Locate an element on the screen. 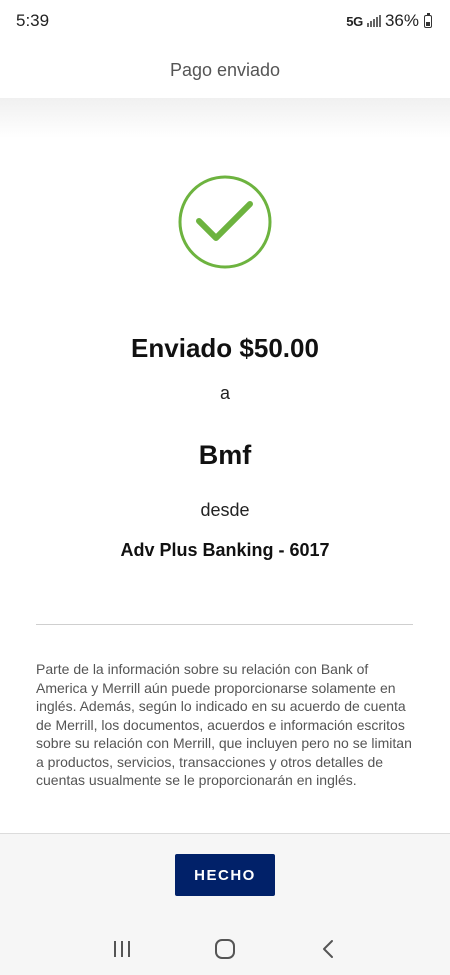 Image resolution: width=450 pixels, height=975 pixels. signal-icon is located at coordinates (373, 21).